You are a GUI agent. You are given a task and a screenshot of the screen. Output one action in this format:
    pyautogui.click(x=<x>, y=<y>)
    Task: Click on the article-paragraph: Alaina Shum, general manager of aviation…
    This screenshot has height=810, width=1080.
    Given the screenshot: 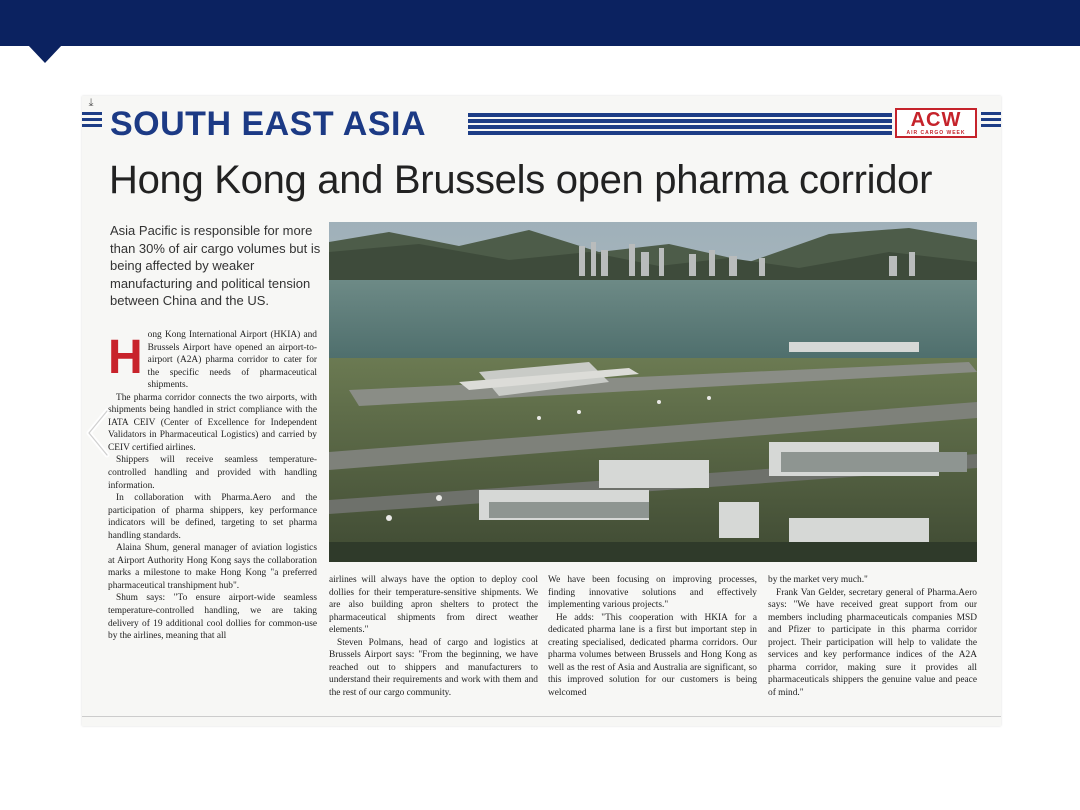 What is the action you would take?
    pyautogui.click(x=212, y=567)
    